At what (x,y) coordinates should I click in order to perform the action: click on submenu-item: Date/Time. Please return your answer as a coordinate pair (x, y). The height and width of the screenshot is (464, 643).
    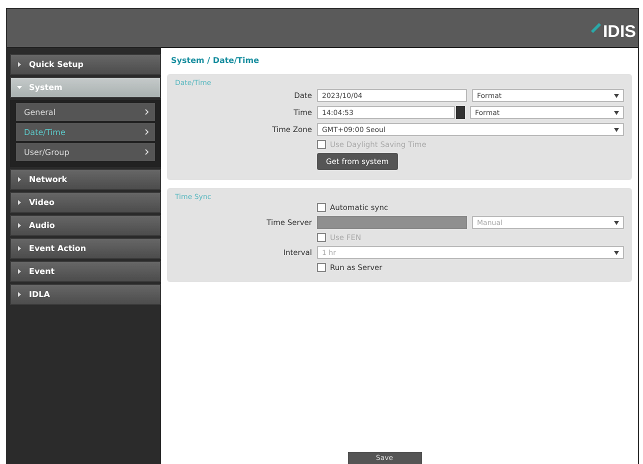
    Looking at the image, I should click on (85, 132).